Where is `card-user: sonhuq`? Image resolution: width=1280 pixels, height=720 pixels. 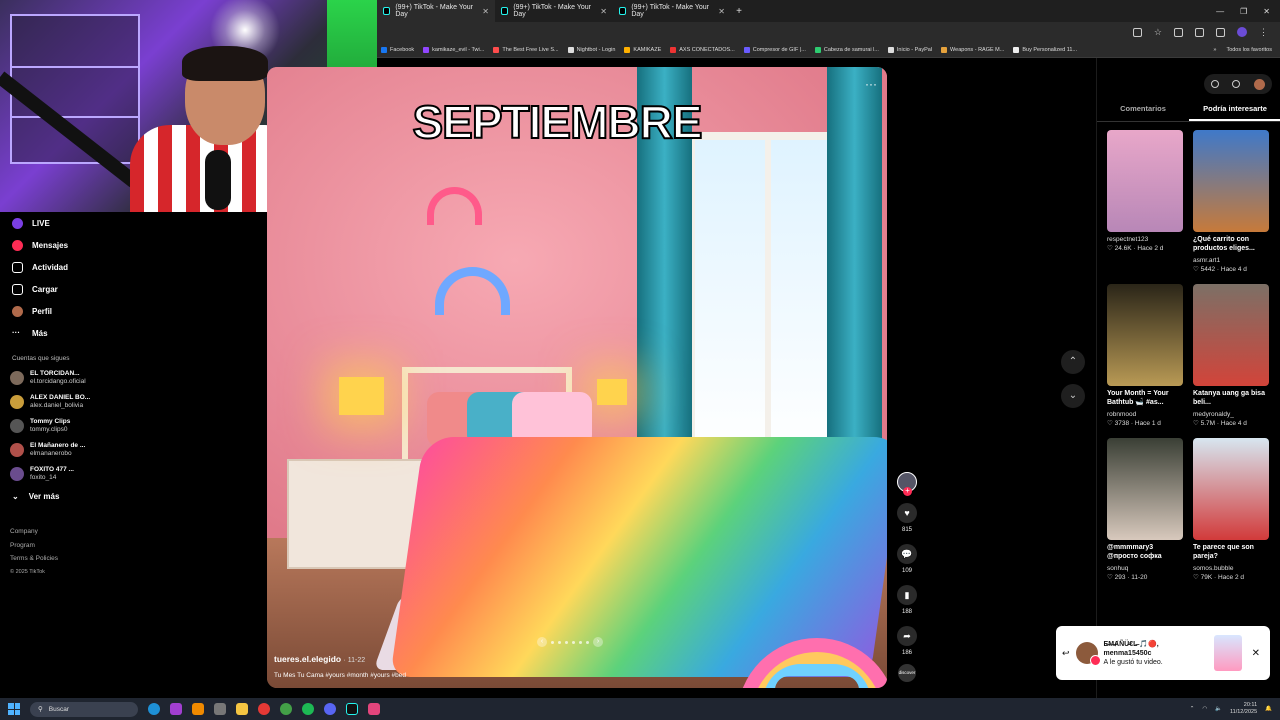
card-user: sonhuq is located at coordinates (1145, 569).